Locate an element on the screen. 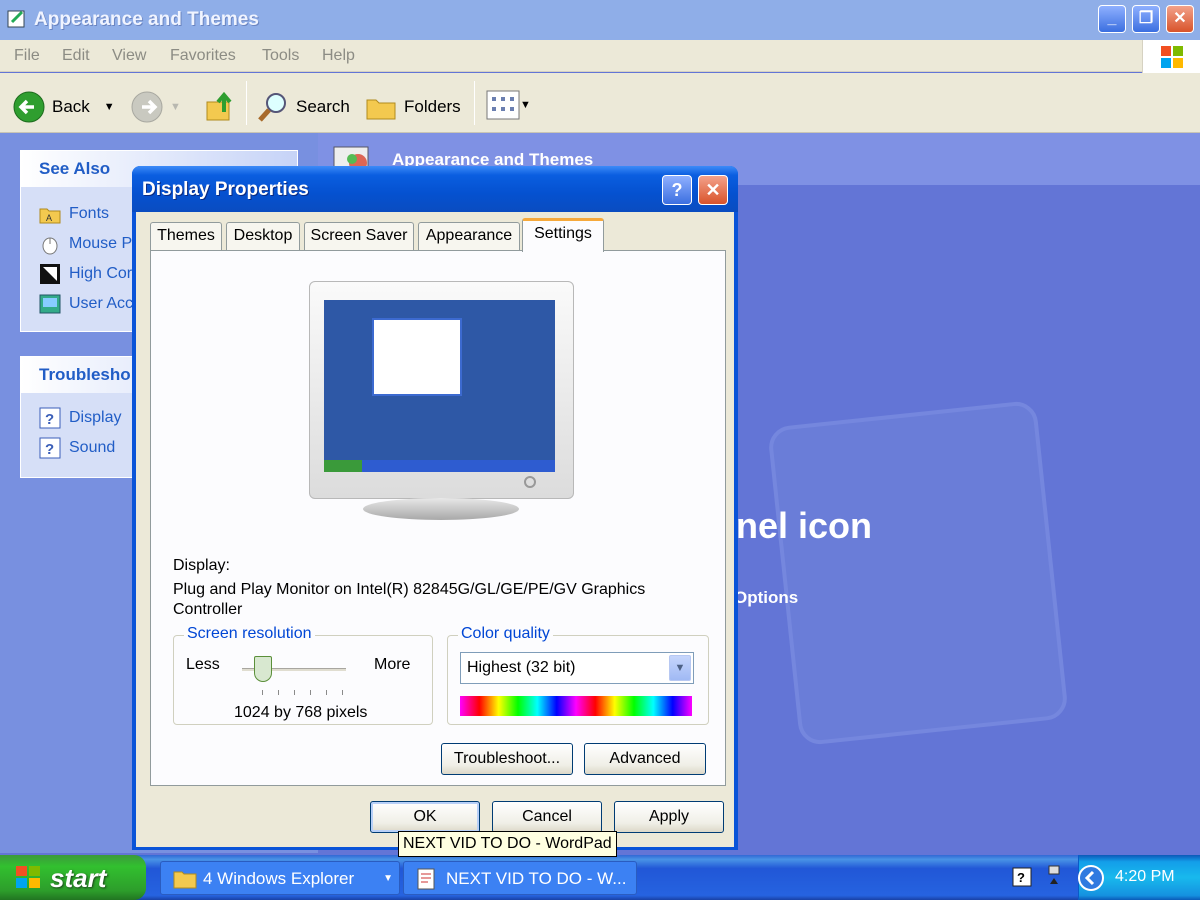 The image size is (1200, 900). search-button: Search is located at coordinates (303, 107).